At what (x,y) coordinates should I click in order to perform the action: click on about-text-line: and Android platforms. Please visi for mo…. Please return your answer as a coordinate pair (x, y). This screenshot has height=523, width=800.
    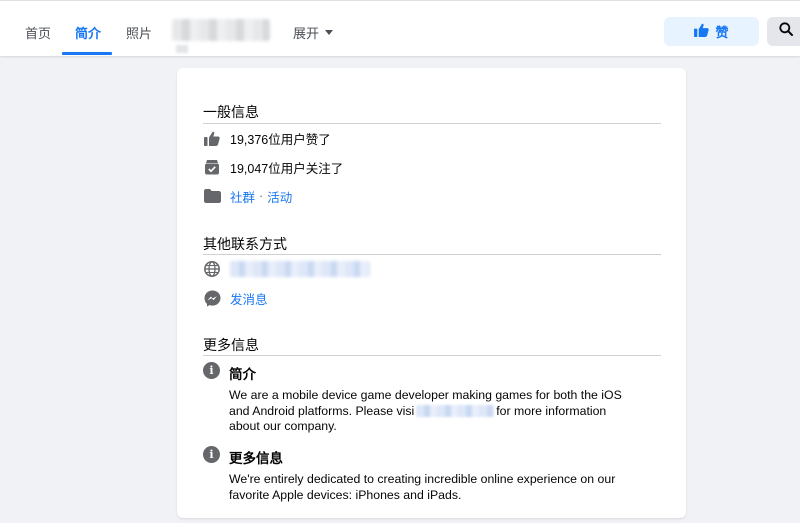
    Looking at the image, I should click on (439, 412).